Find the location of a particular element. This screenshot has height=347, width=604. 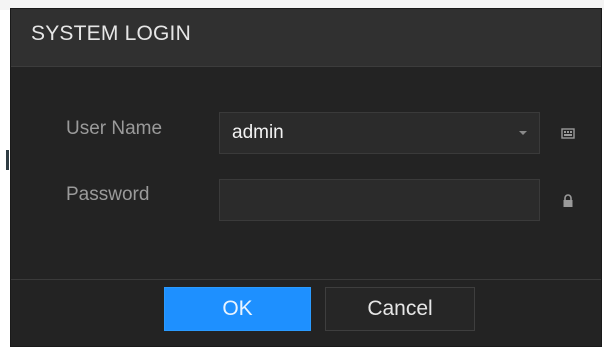

lock-icon is located at coordinates (568, 201).